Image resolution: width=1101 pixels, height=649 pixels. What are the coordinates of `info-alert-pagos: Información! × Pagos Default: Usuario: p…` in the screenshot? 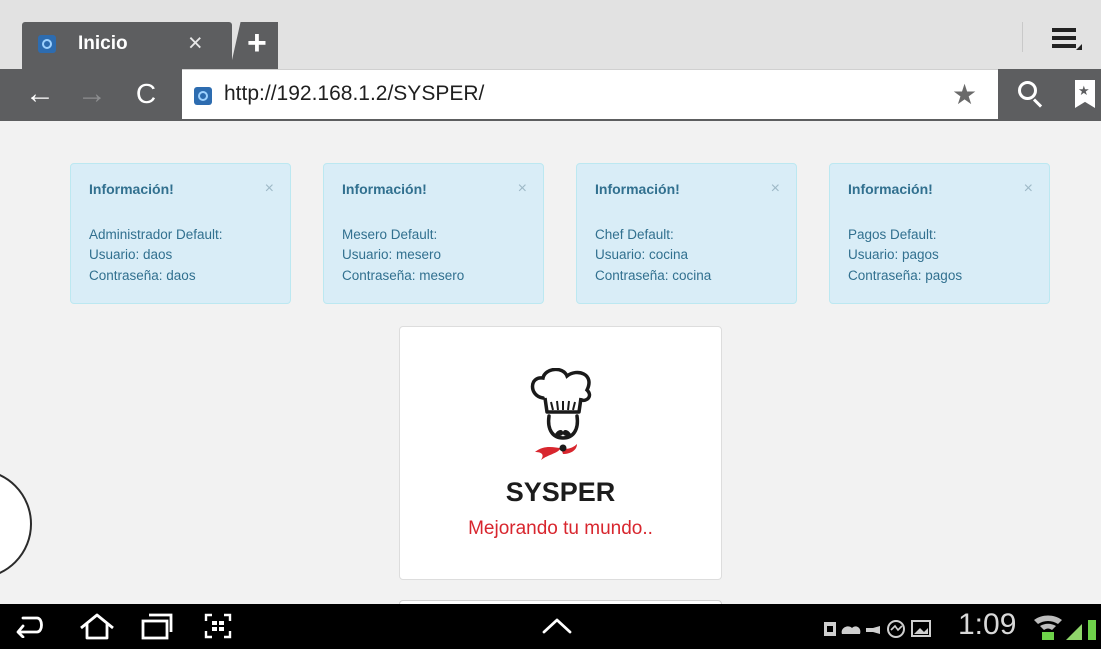 It's located at (939, 233).